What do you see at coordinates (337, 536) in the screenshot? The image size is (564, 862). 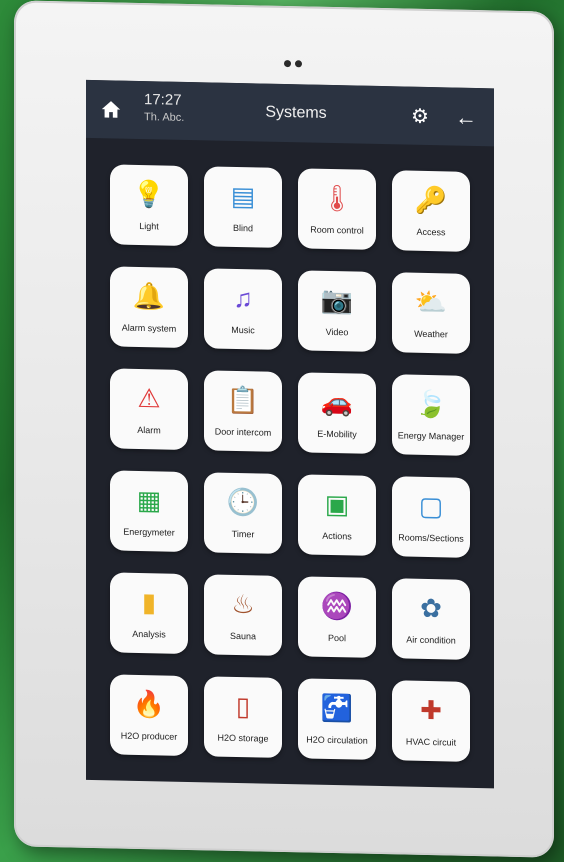 I see `tile-label: Actions` at bounding box center [337, 536].